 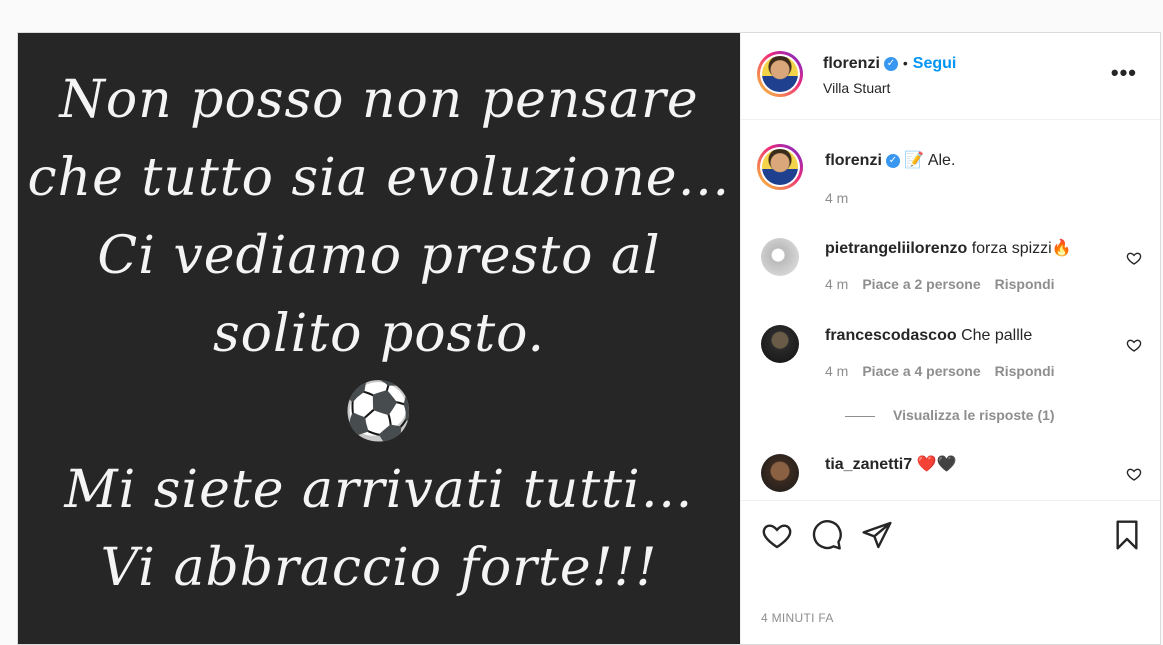 What do you see at coordinates (780, 167) in the screenshot?
I see `caption-avatar` at bounding box center [780, 167].